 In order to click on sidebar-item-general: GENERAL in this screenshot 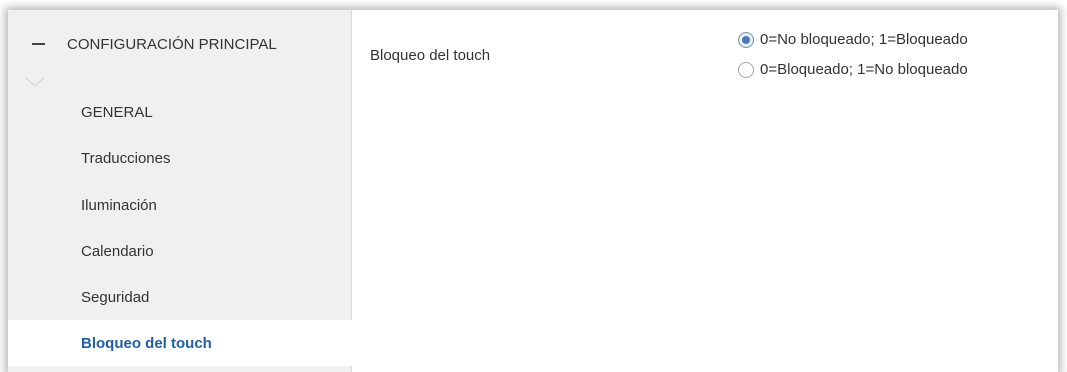, I will do `click(179, 112)`.